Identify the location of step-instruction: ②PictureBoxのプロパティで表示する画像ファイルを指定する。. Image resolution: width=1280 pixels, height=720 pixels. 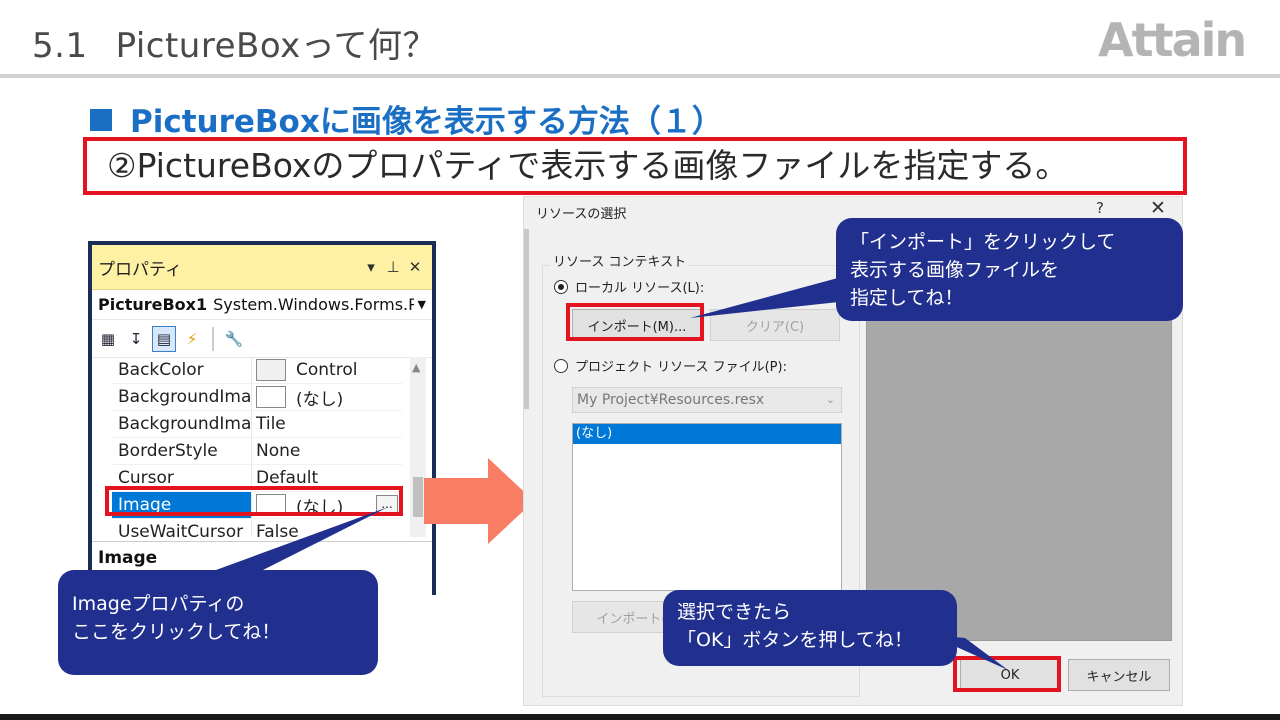
(635, 166).